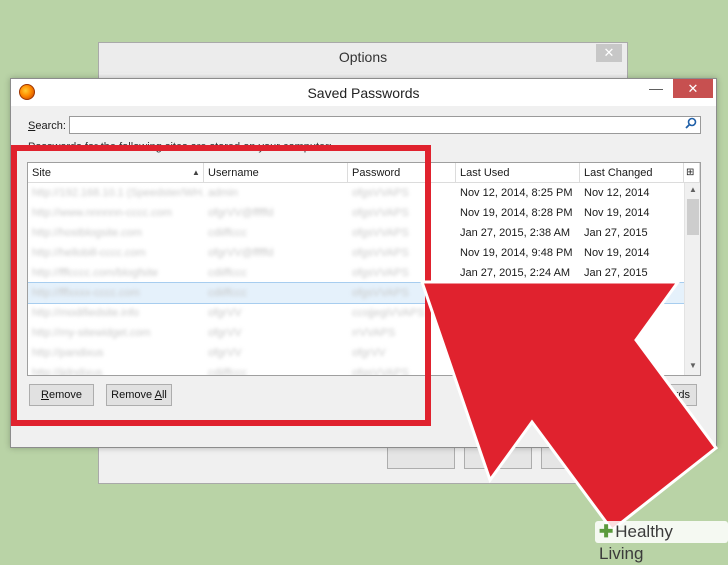 This screenshot has width=728, height=565. I want to click on options-titlebar: Options ✕, so click(363, 58).